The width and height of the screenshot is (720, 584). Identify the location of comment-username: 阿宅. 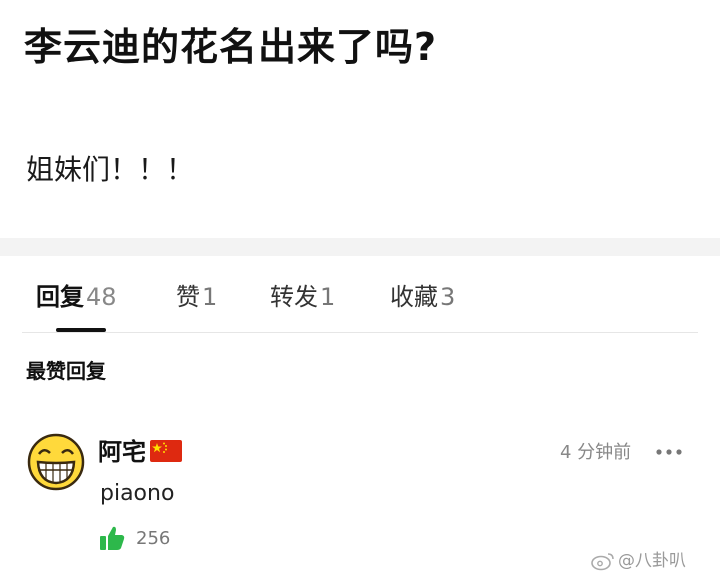
(122, 452).